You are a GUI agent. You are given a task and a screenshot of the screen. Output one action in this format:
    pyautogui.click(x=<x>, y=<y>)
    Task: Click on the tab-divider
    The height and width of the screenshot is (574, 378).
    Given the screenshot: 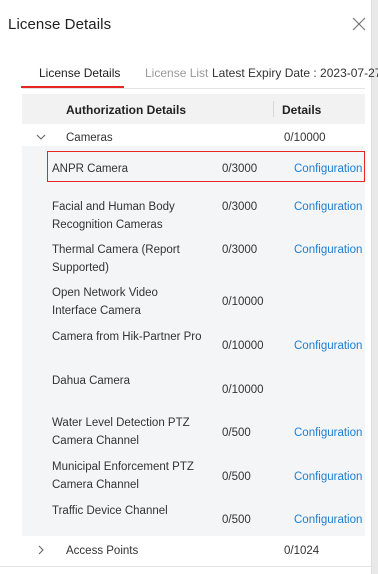 What is the action you would take?
    pyautogui.click(x=193, y=88)
    